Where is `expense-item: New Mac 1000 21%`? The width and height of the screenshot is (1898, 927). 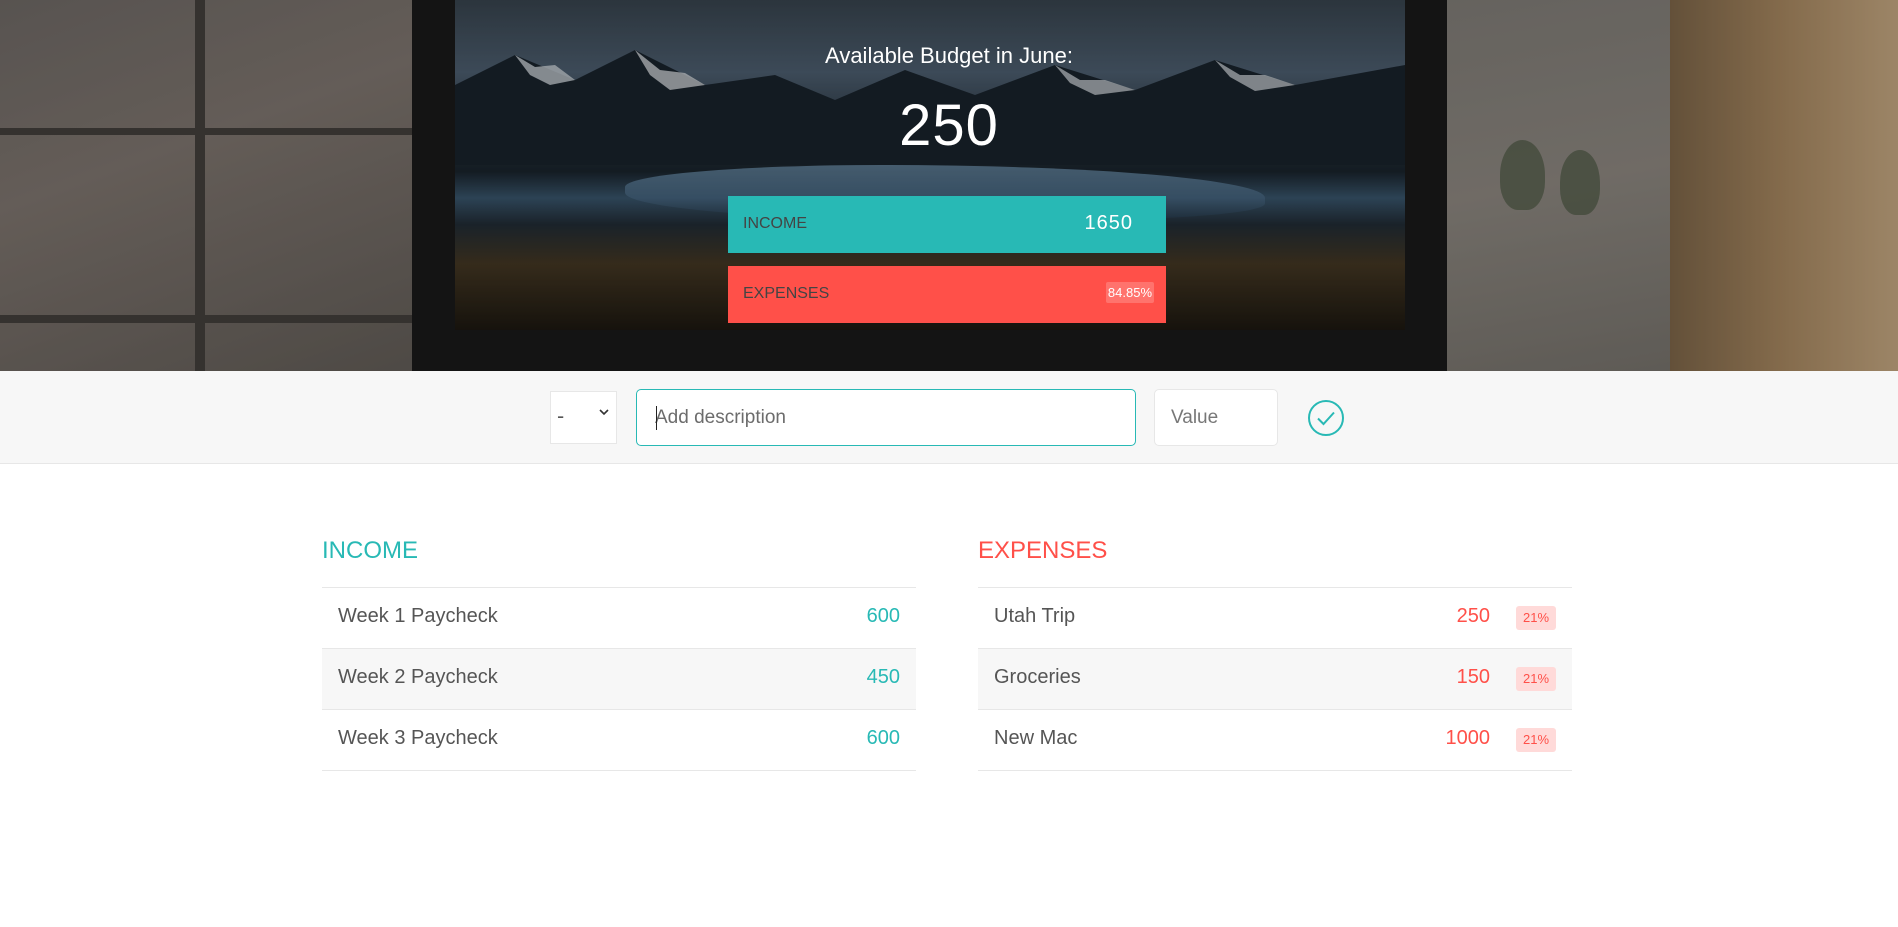 expense-item: New Mac 1000 21% is located at coordinates (1275, 740).